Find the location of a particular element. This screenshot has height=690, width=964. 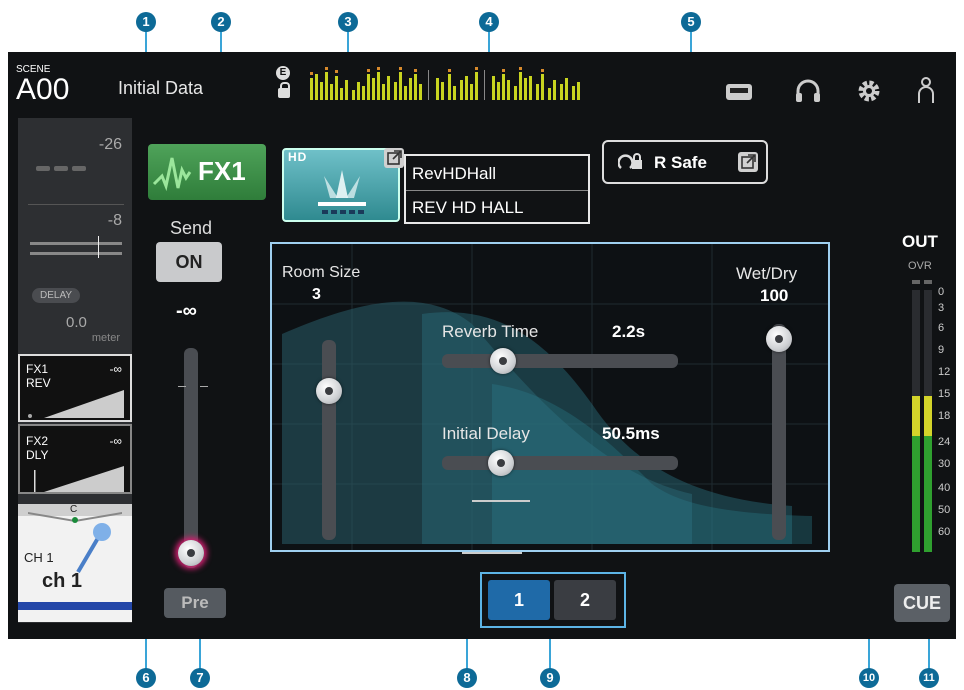

wet-dry-label: Wet/Dry is located at coordinates (767, 273).